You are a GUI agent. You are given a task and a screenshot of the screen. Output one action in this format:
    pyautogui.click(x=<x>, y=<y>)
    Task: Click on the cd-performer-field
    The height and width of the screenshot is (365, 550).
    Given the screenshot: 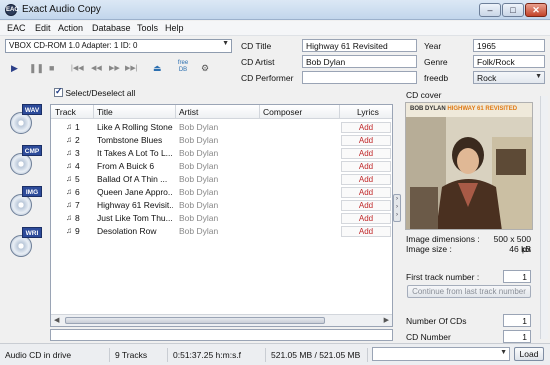 What is the action you would take?
    pyautogui.click(x=359, y=77)
    